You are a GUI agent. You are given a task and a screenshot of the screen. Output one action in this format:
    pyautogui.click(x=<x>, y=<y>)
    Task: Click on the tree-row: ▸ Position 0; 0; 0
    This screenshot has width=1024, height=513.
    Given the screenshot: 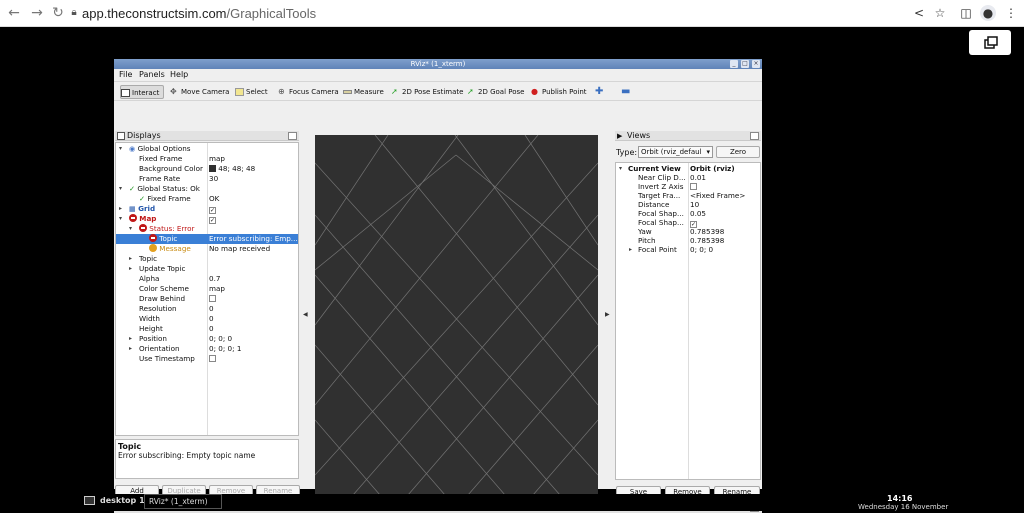 What is the action you would take?
    pyautogui.click(x=207, y=339)
    